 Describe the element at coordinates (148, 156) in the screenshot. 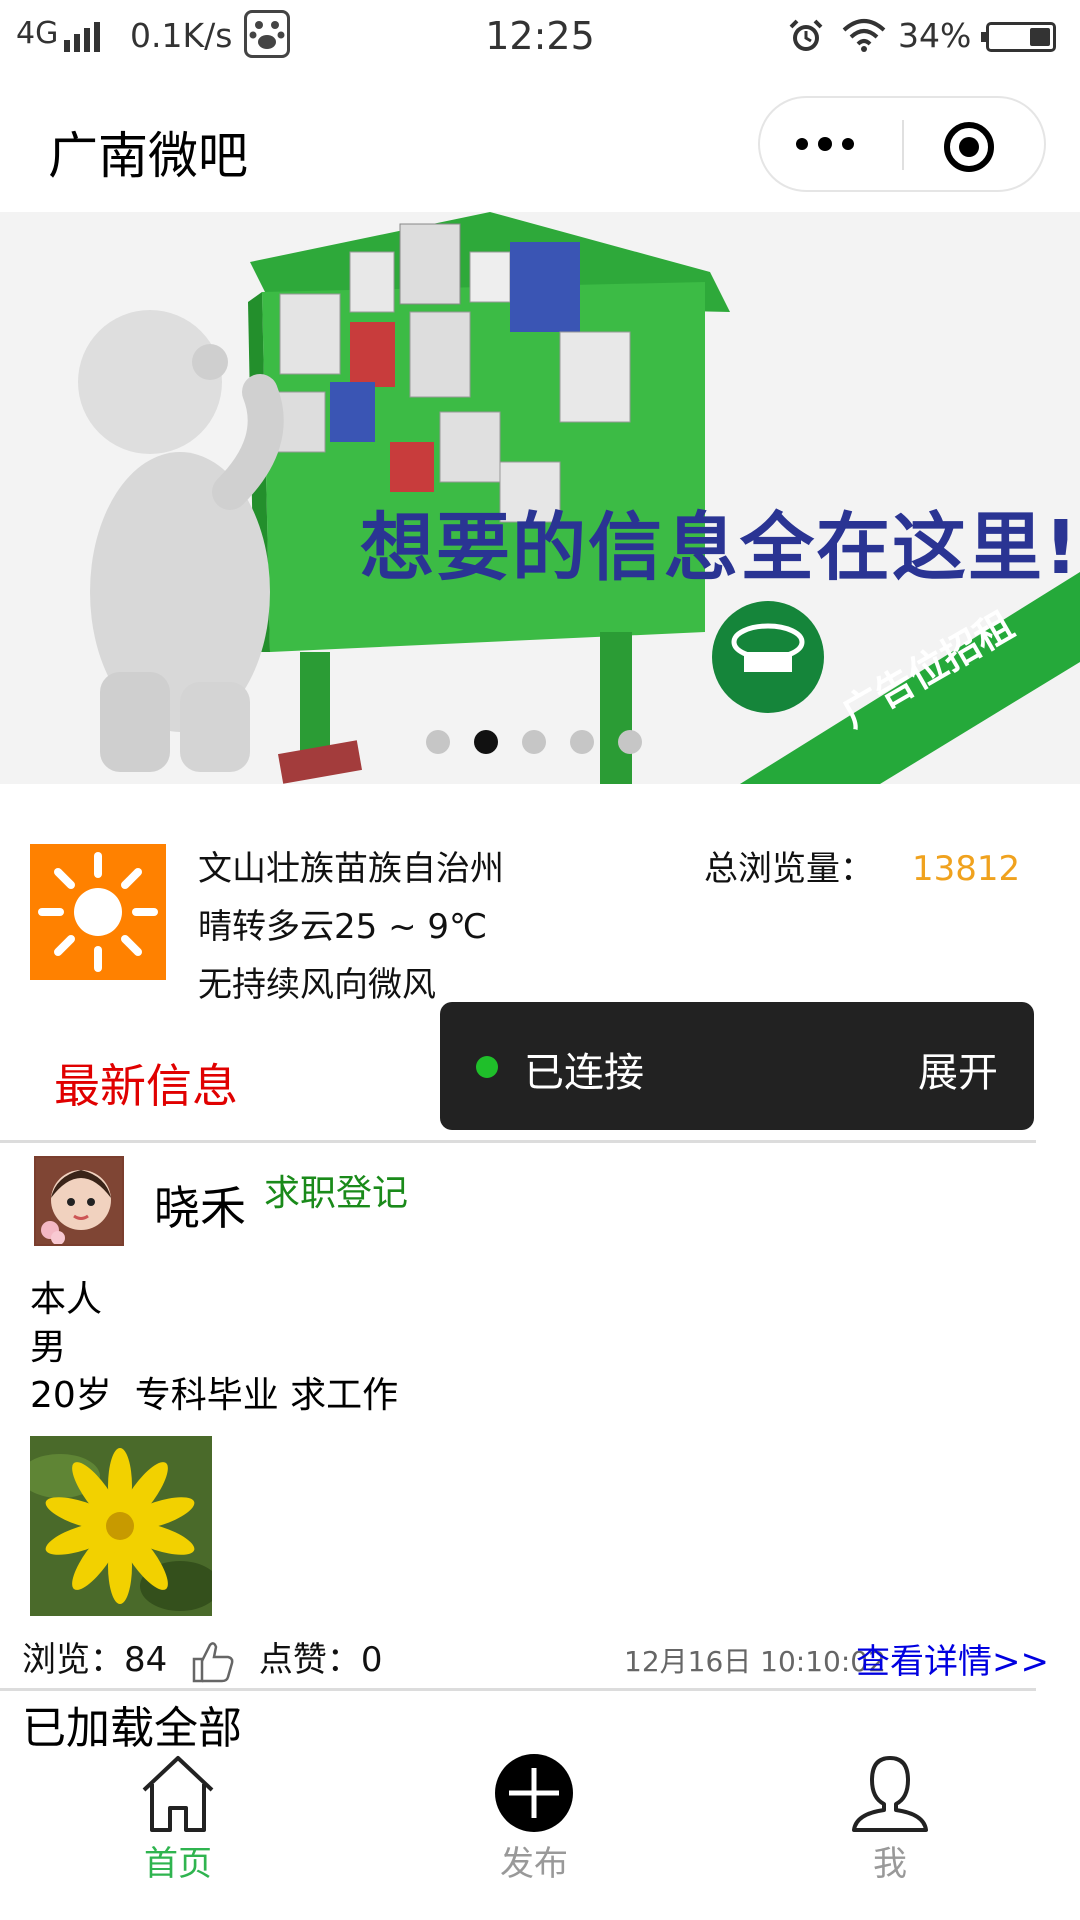

I see `page-title: 广南微吧` at that location.